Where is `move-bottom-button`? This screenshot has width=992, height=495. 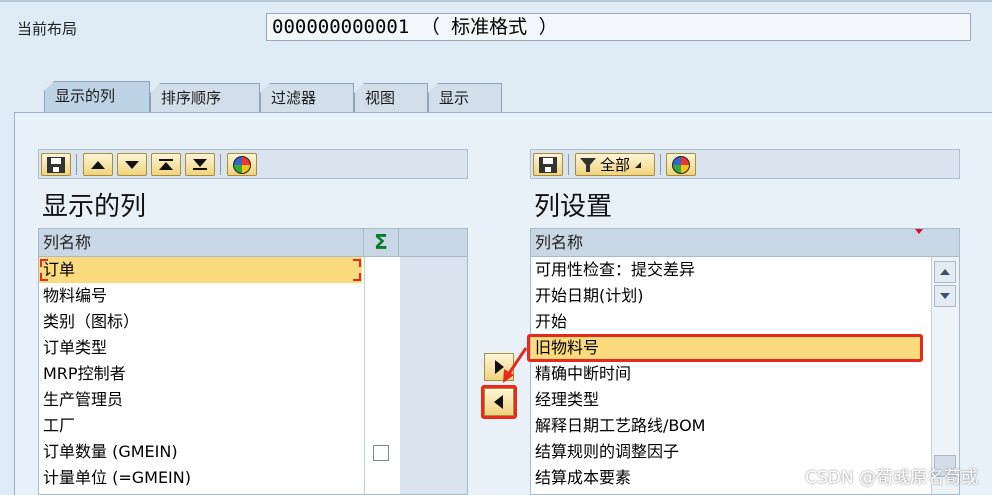
move-bottom-button is located at coordinates (200, 164).